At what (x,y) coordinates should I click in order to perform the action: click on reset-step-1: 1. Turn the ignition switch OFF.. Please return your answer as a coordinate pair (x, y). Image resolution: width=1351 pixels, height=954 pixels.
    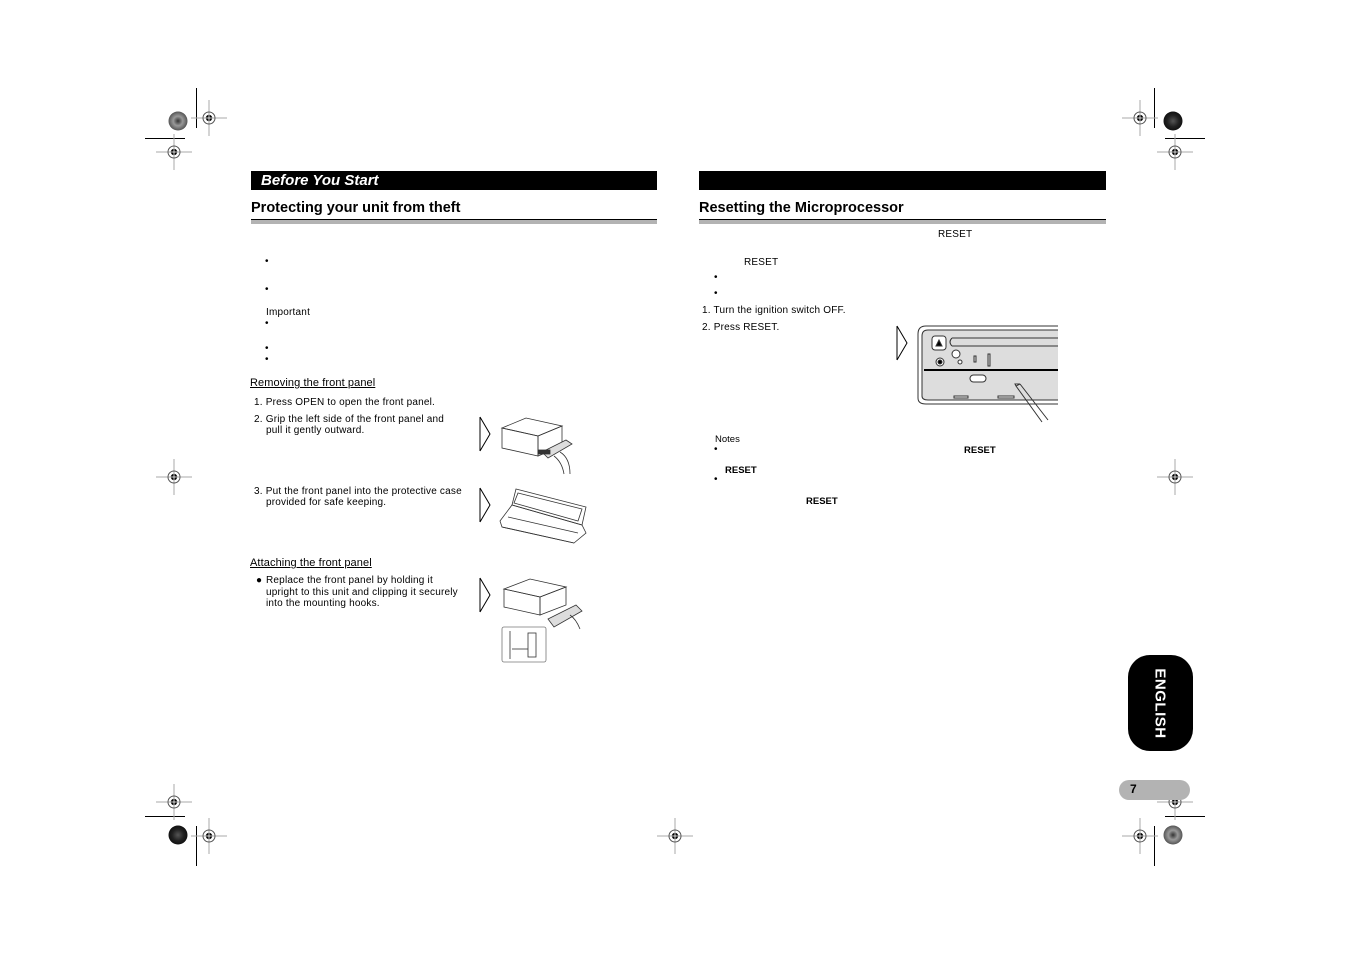
    Looking at the image, I should click on (774, 310).